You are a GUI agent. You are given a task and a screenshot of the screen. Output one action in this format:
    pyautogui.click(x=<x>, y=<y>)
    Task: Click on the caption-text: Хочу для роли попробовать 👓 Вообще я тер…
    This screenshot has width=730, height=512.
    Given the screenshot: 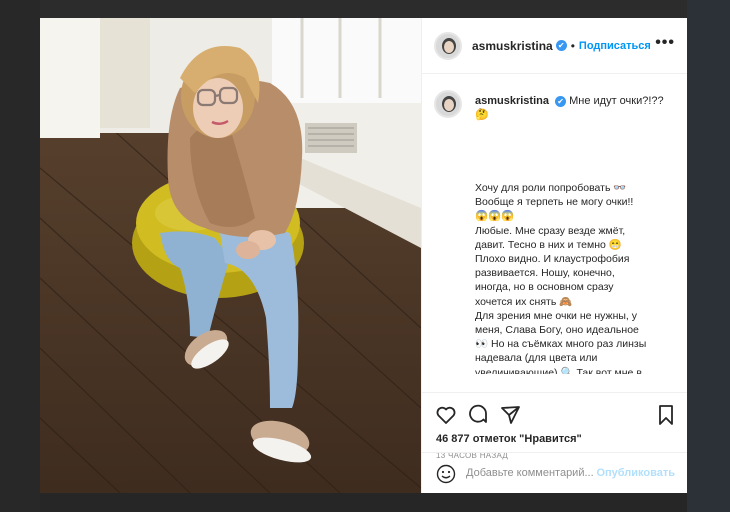 What is the action you would take?
    pyautogui.click(x=561, y=278)
    